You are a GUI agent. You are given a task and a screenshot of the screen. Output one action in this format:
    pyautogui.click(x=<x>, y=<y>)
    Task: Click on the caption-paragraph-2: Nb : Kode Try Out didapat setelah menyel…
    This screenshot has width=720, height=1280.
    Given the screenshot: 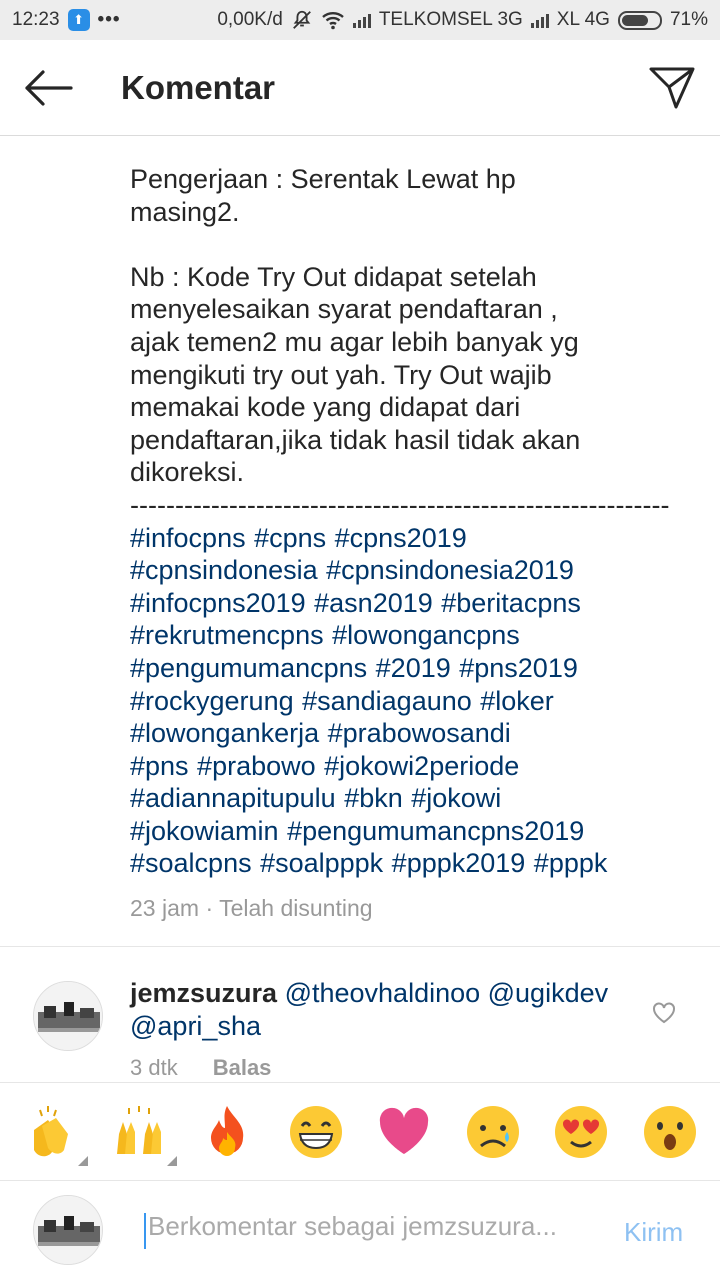 What is the action you would take?
    pyautogui.click(x=355, y=374)
    